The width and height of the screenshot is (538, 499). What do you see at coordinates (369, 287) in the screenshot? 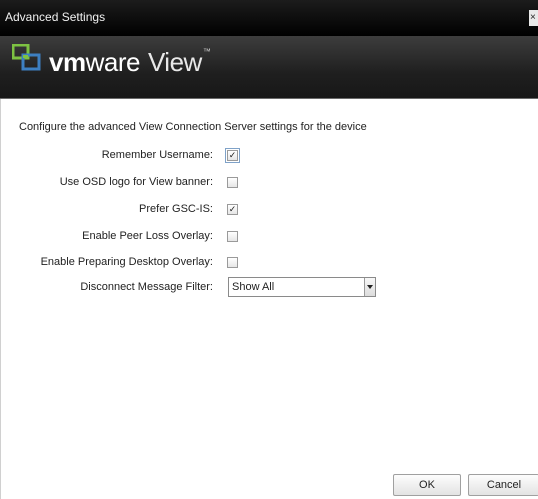
I see `chevron-down-icon` at bounding box center [369, 287].